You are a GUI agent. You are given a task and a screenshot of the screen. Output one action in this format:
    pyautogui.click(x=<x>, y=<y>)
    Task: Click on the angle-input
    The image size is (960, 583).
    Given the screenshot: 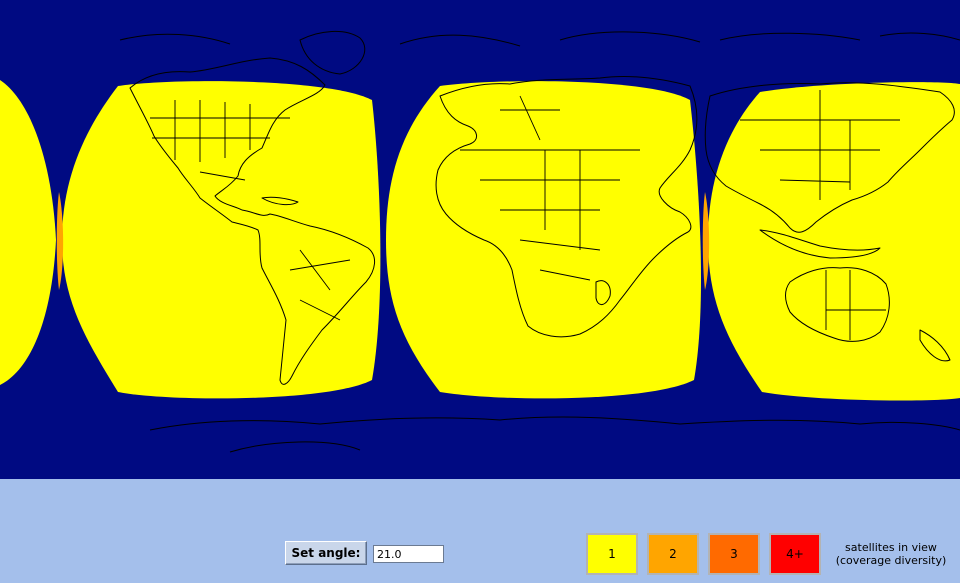 What is the action you would take?
    pyautogui.click(x=408, y=554)
    